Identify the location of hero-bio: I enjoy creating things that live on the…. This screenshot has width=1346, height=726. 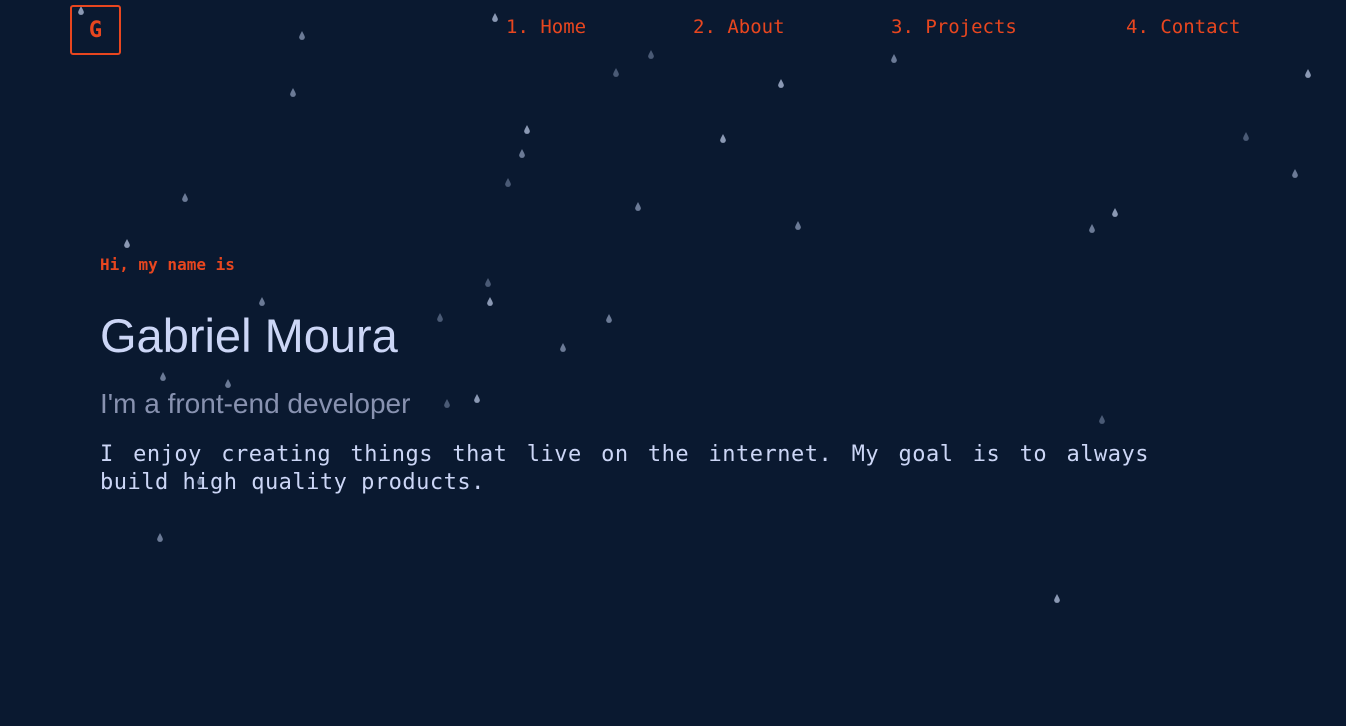
(624, 468).